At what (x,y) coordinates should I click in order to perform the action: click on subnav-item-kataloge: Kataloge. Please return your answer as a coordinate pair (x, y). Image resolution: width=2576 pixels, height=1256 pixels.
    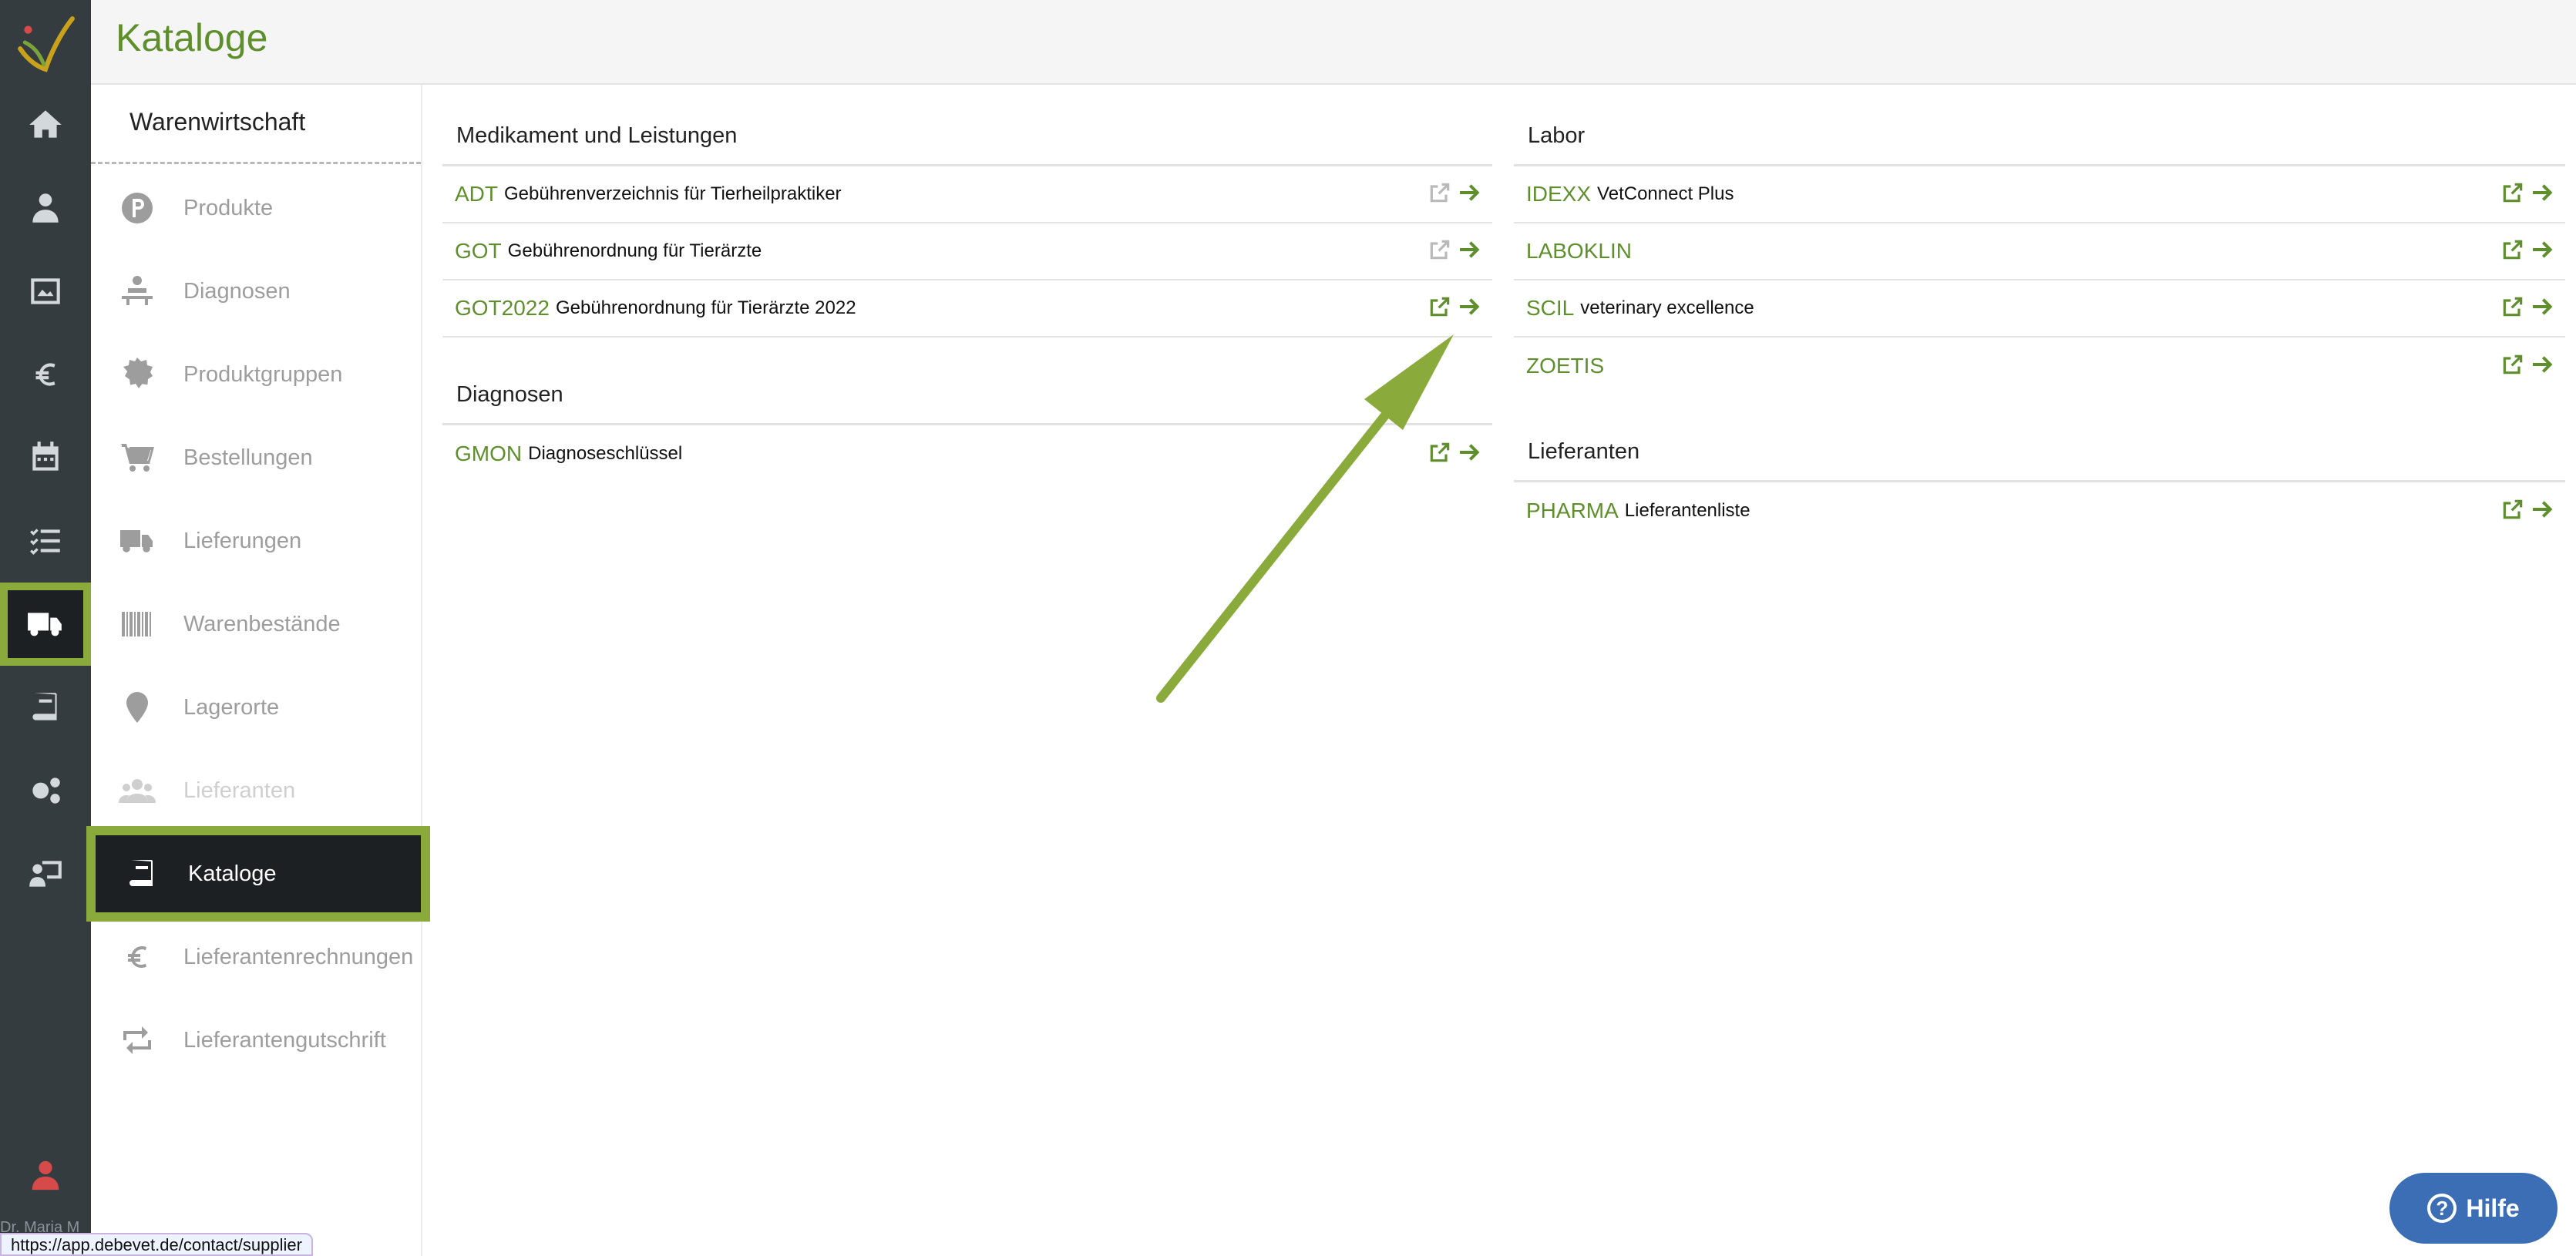
    Looking at the image, I should click on (258, 874).